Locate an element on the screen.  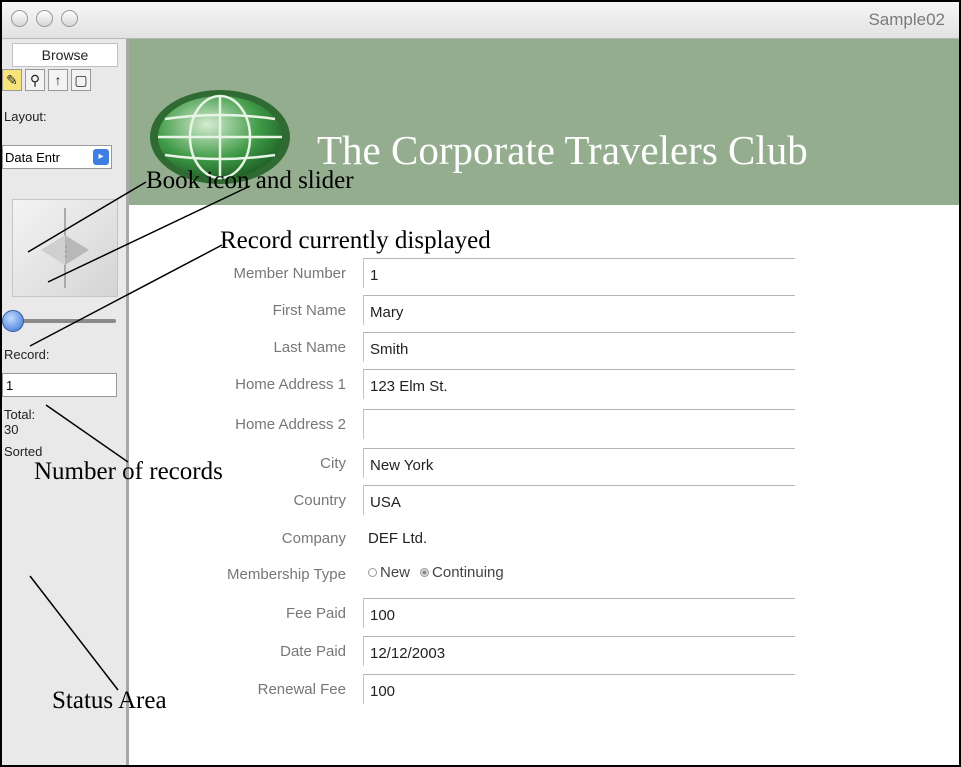
callout-number-of-records: Number of records is located at coordinates (128, 471).